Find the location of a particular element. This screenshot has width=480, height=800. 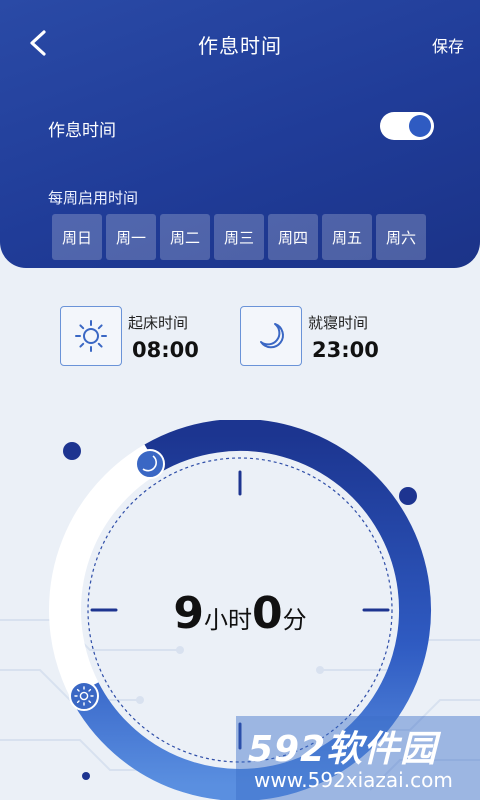

schedule-toggle-label: 作息时间 is located at coordinates (82, 131).